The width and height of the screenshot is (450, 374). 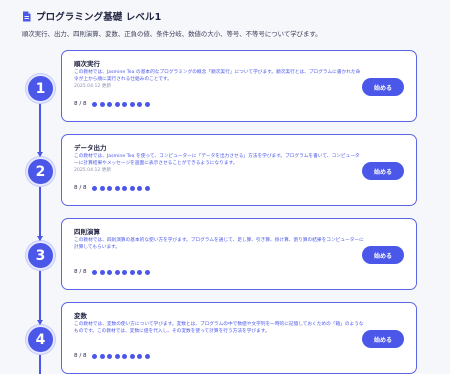 I want to click on document-icon, so click(x=27, y=16).